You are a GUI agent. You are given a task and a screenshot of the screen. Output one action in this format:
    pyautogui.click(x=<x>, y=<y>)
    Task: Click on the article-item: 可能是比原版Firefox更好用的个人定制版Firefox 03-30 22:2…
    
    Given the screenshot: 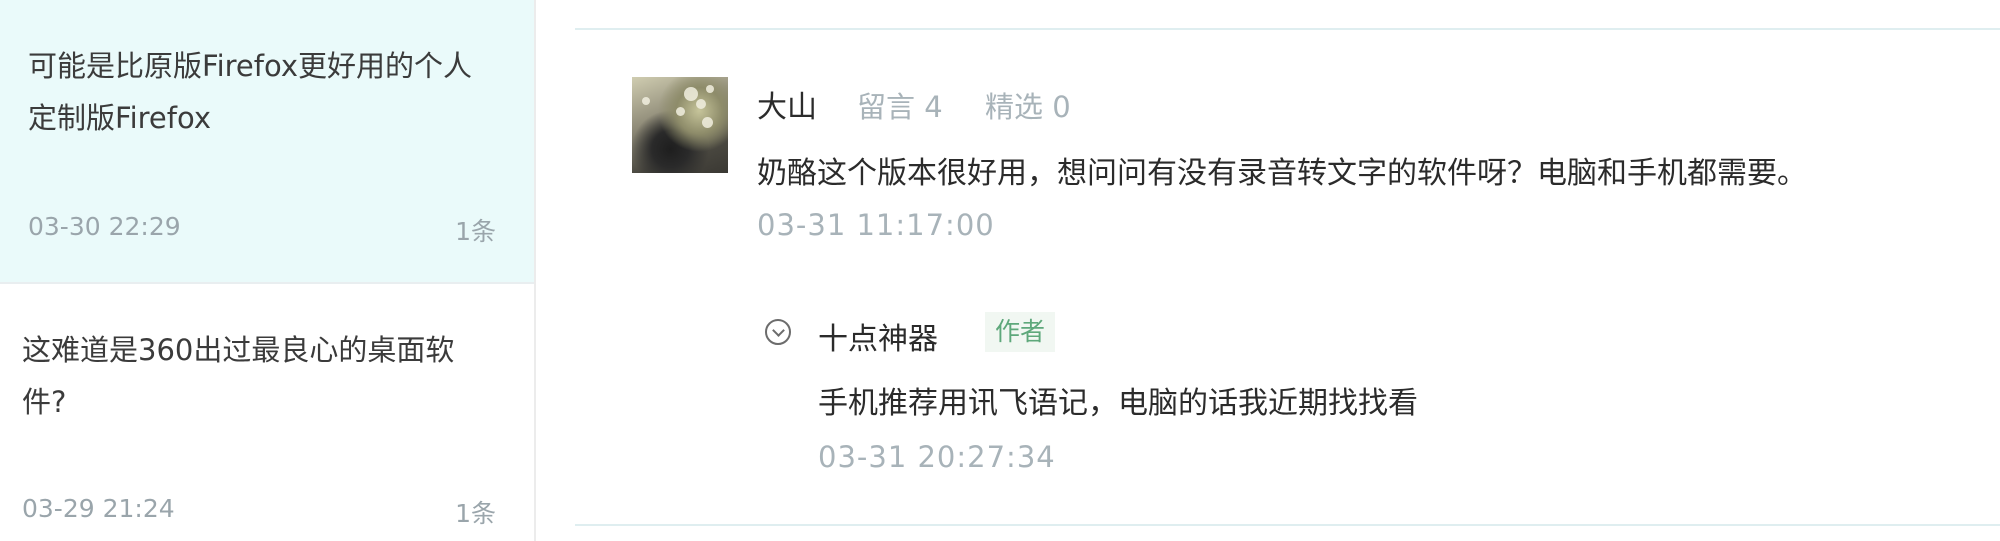 What is the action you would take?
    pyautogui.click(x=267, y=141)
    